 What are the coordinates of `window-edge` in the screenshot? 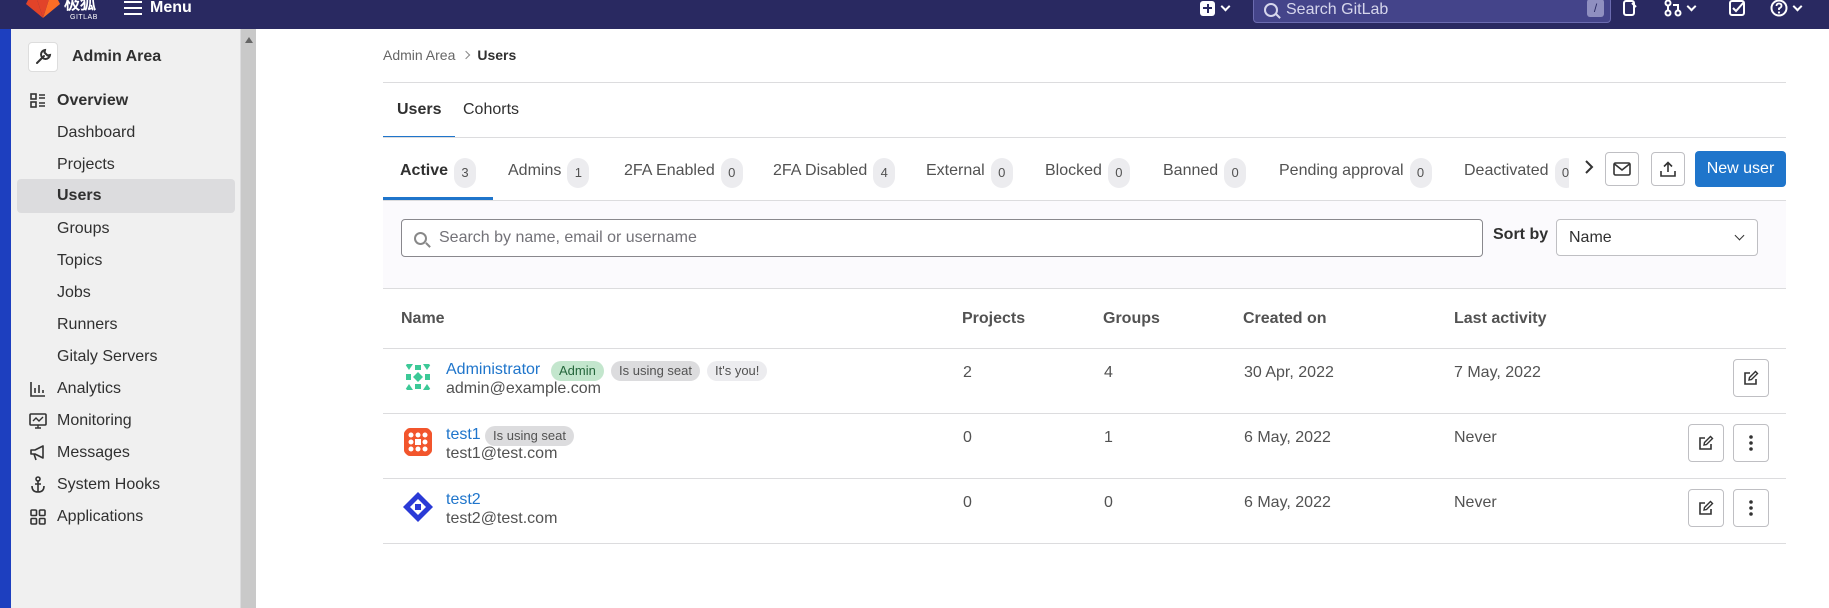 It's located at (5, 318).